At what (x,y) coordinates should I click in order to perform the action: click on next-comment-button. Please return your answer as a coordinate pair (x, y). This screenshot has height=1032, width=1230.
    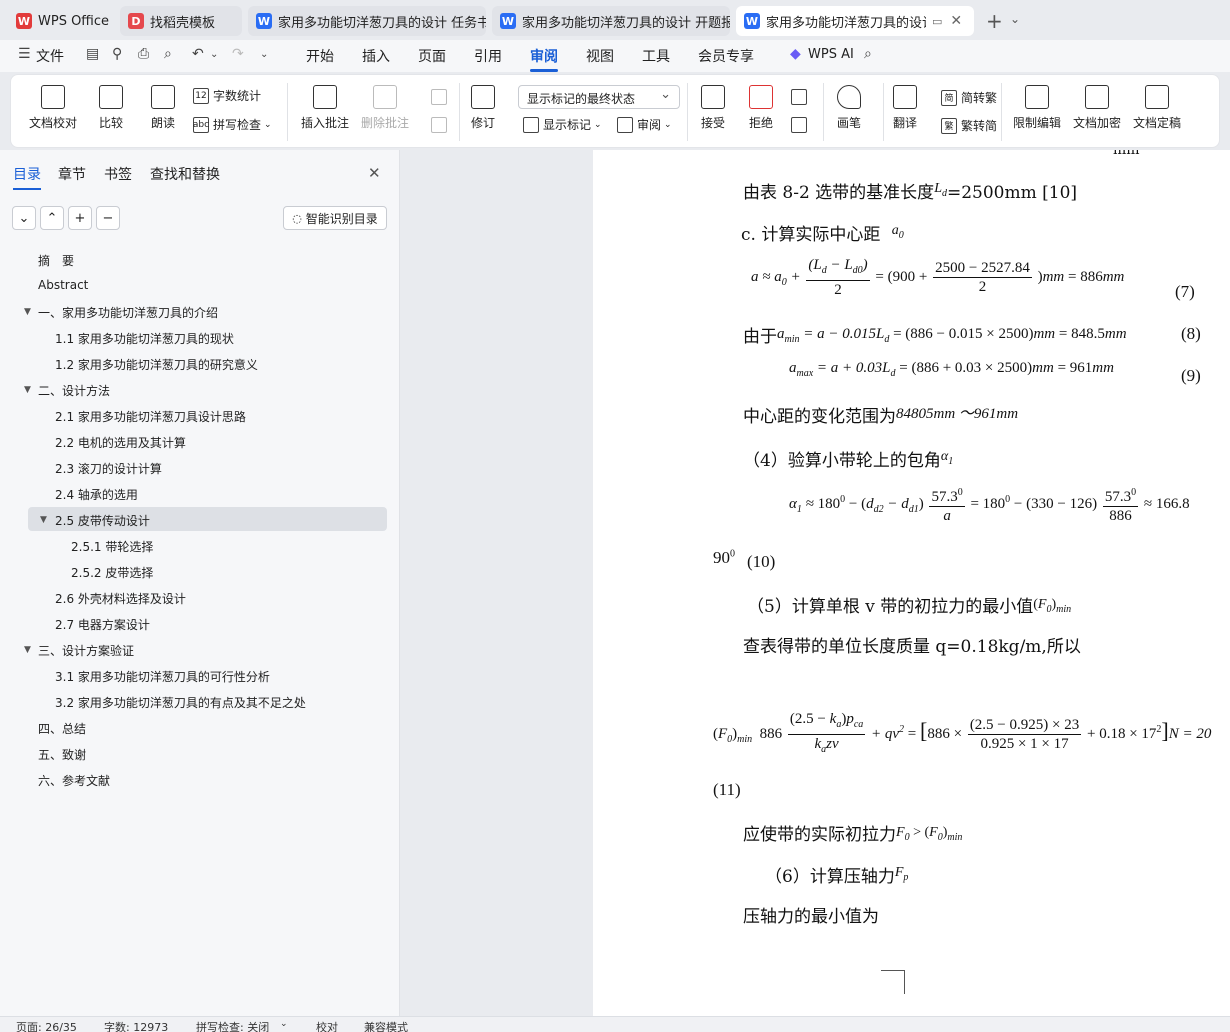
    Looking at the image, I should click on (441, 125).